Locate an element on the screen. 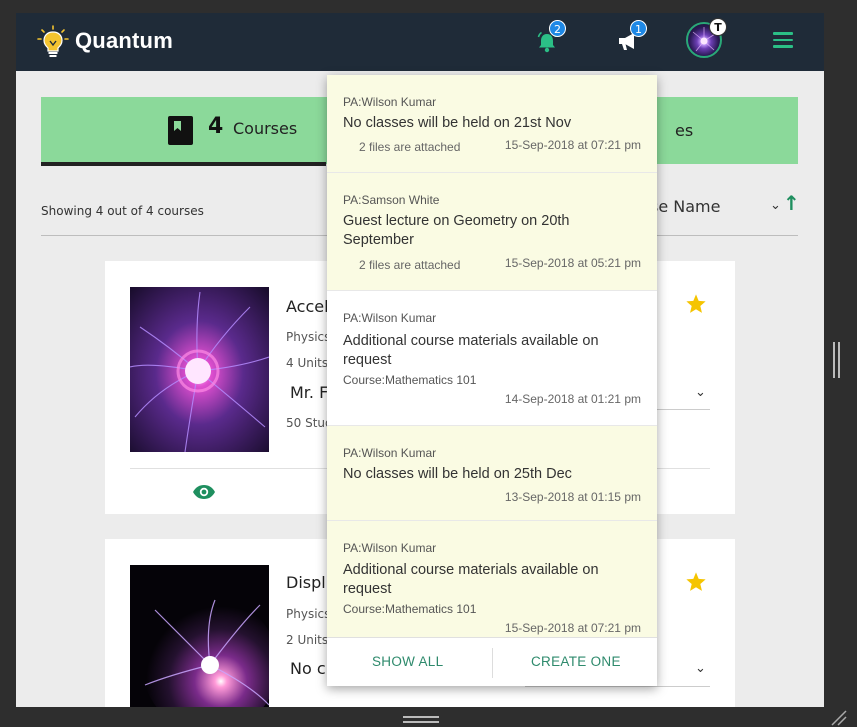 The image size is (857, 727). course-title: Accel is located at coordinates (307, 306).